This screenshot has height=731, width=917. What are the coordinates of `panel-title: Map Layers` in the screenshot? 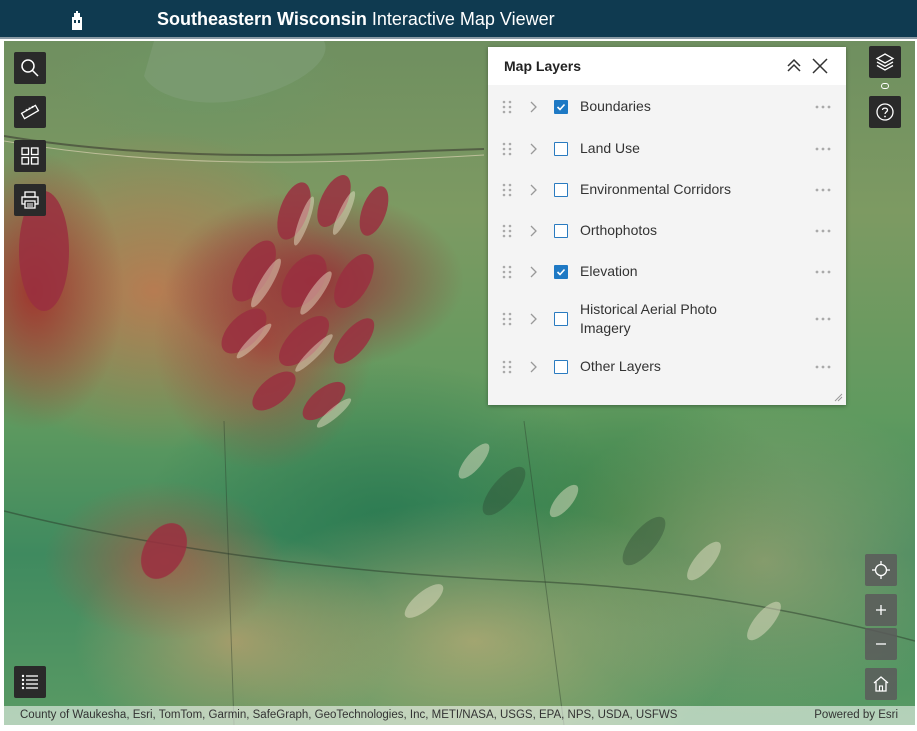 It's located at (543, 66).